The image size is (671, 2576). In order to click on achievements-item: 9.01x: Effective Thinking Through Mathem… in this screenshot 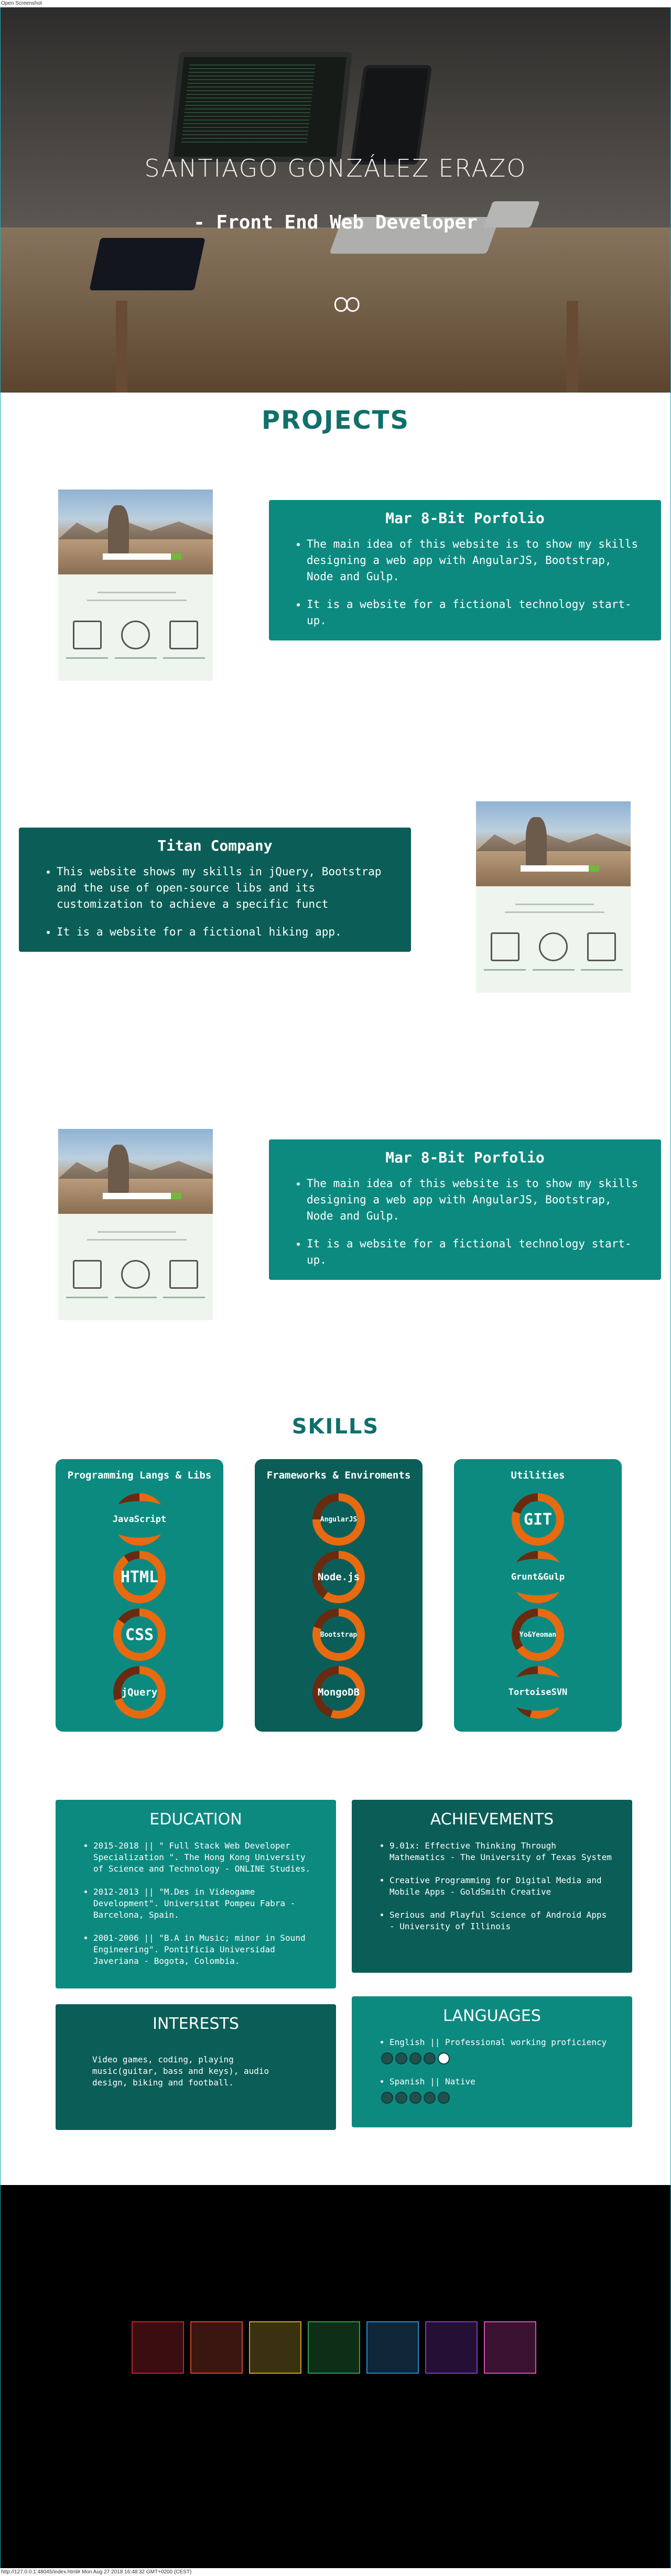, I will do `click(502, 1851)`.